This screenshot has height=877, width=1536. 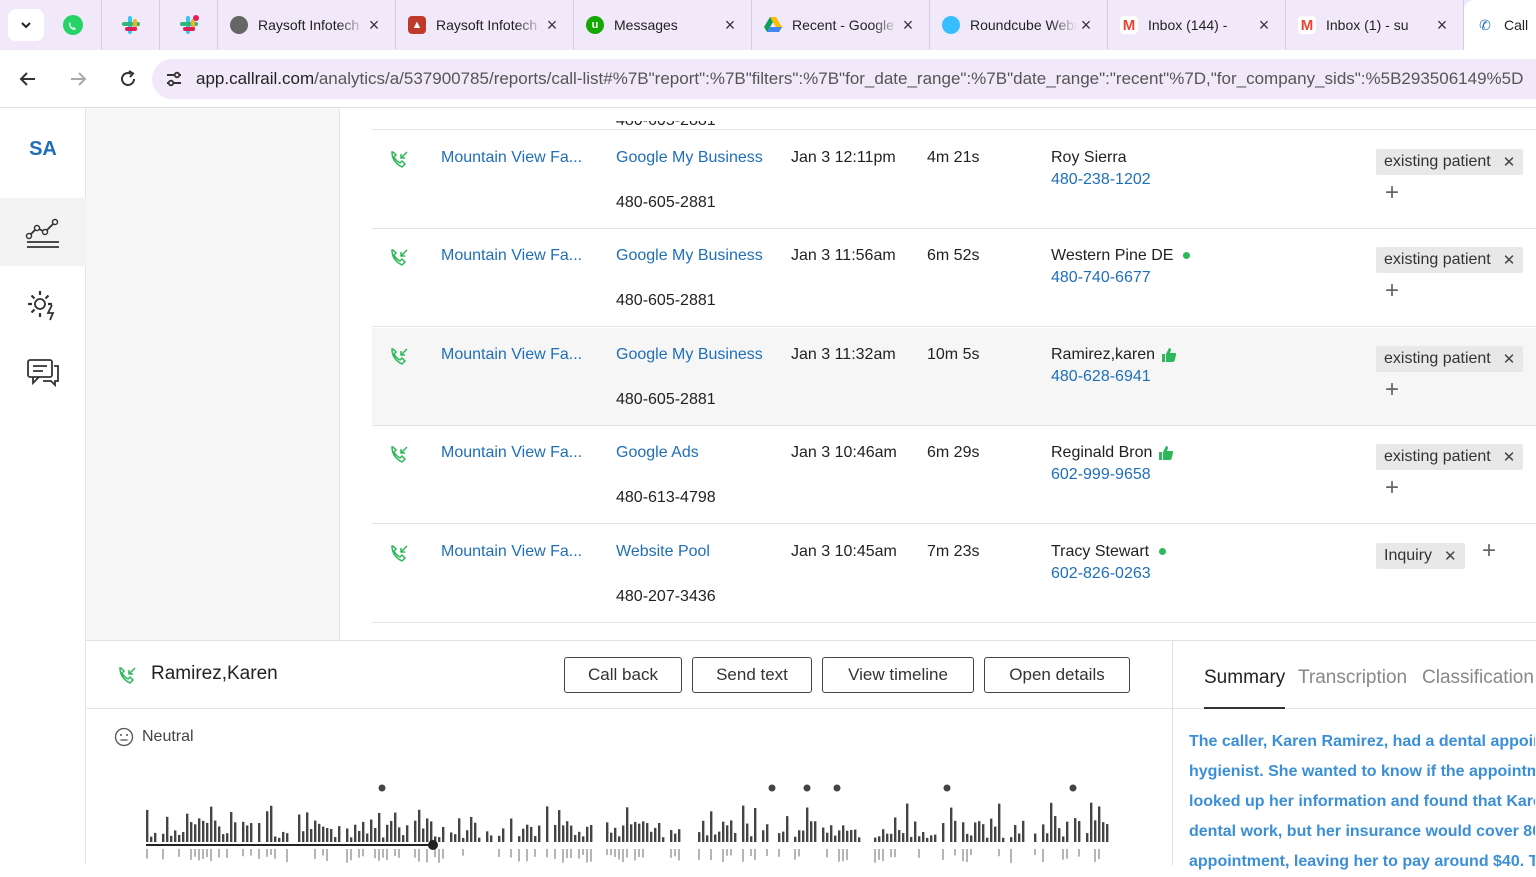 I want to click on tab-search-button, so click(x=26, y=25).